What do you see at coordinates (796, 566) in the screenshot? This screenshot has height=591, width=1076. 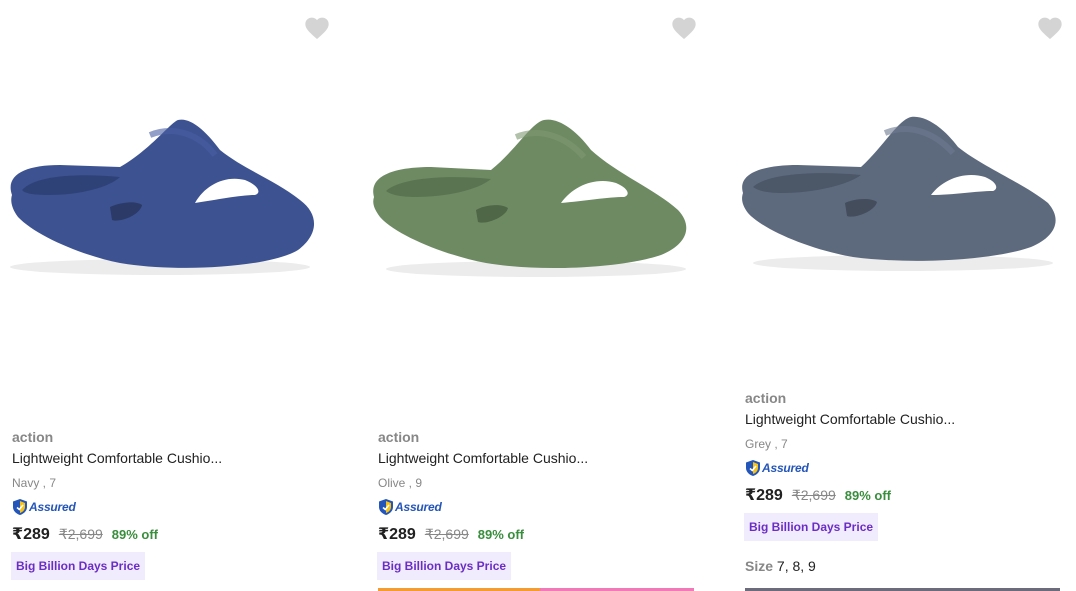 I see `size-values: 7, 8, 9` at bounding box center [796, 566].